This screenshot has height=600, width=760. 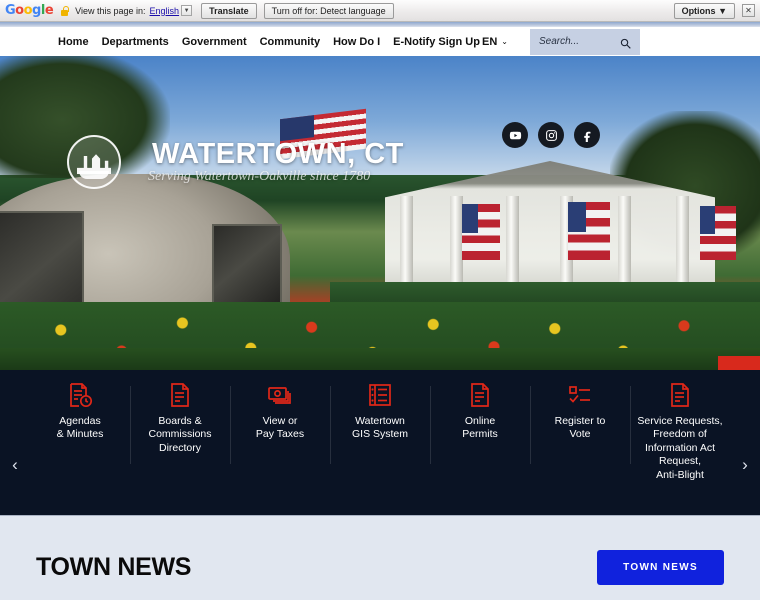 I want to click on quick-link-label: View or Pay Taxes, so click(x=280, y=428).